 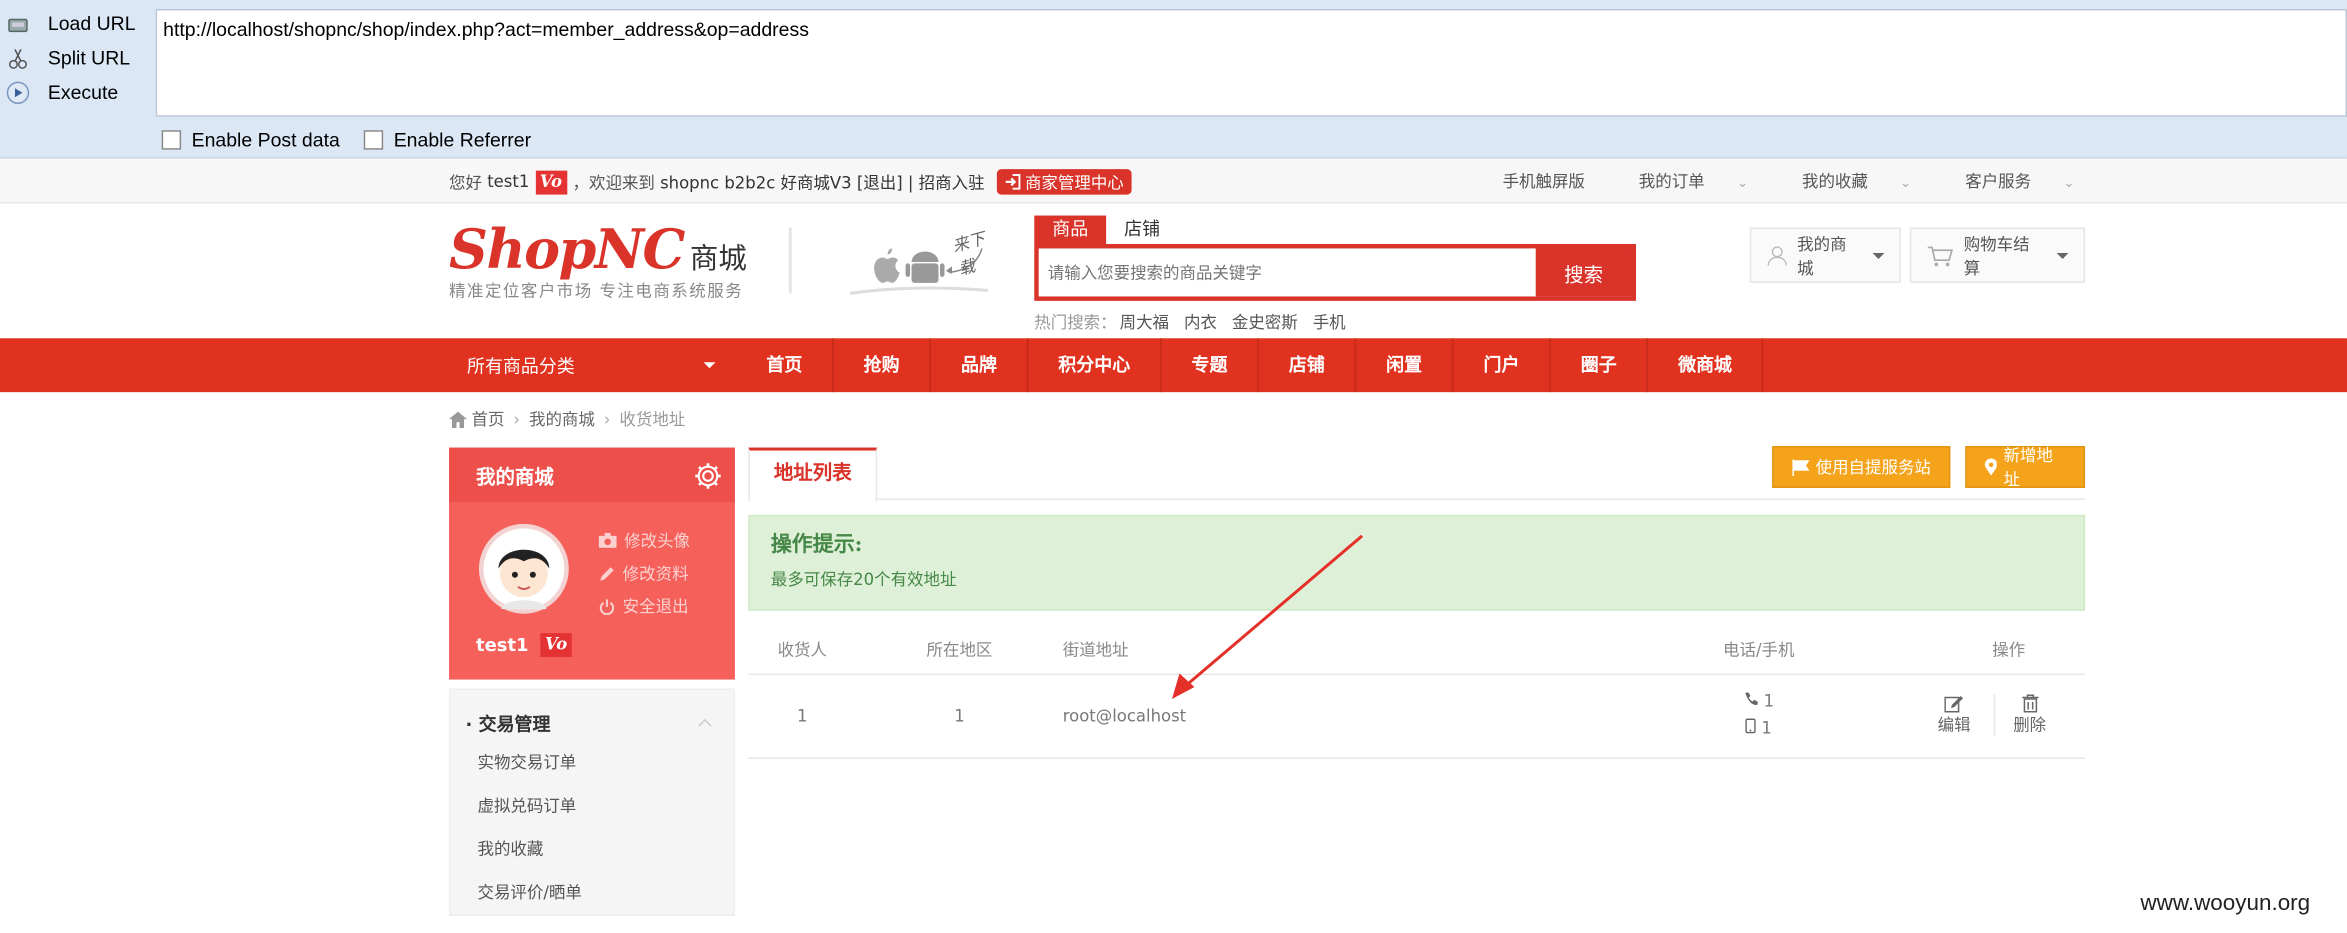 What do you see at coordinates (521, 366) in the screenshot?
I see `all-categories-label: 所有商品分类` at bounding box center [521, 366].